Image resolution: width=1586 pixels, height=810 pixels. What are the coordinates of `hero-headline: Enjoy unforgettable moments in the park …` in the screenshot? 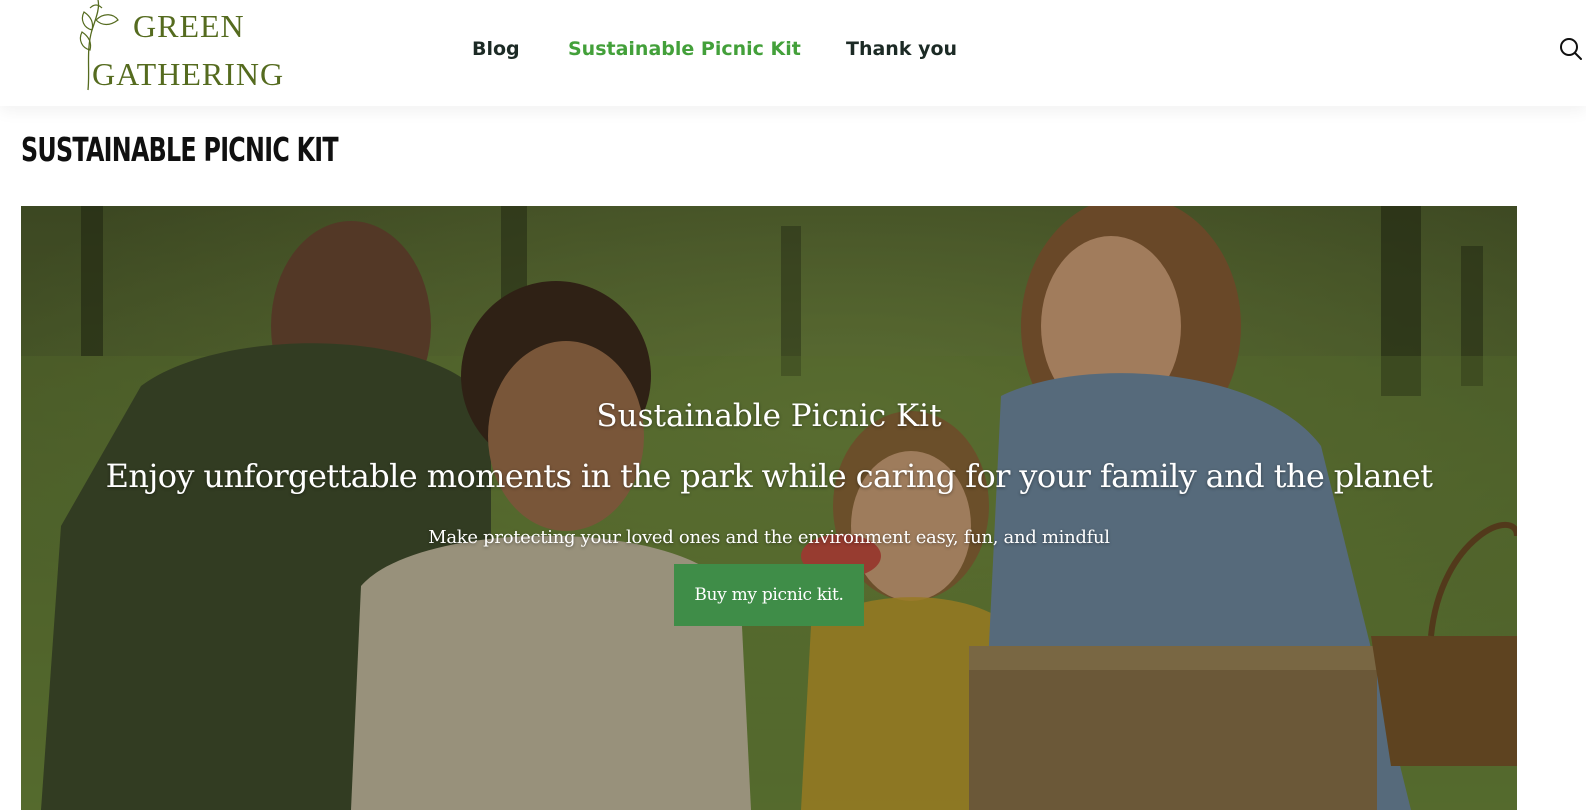 It's located at (769, 476).